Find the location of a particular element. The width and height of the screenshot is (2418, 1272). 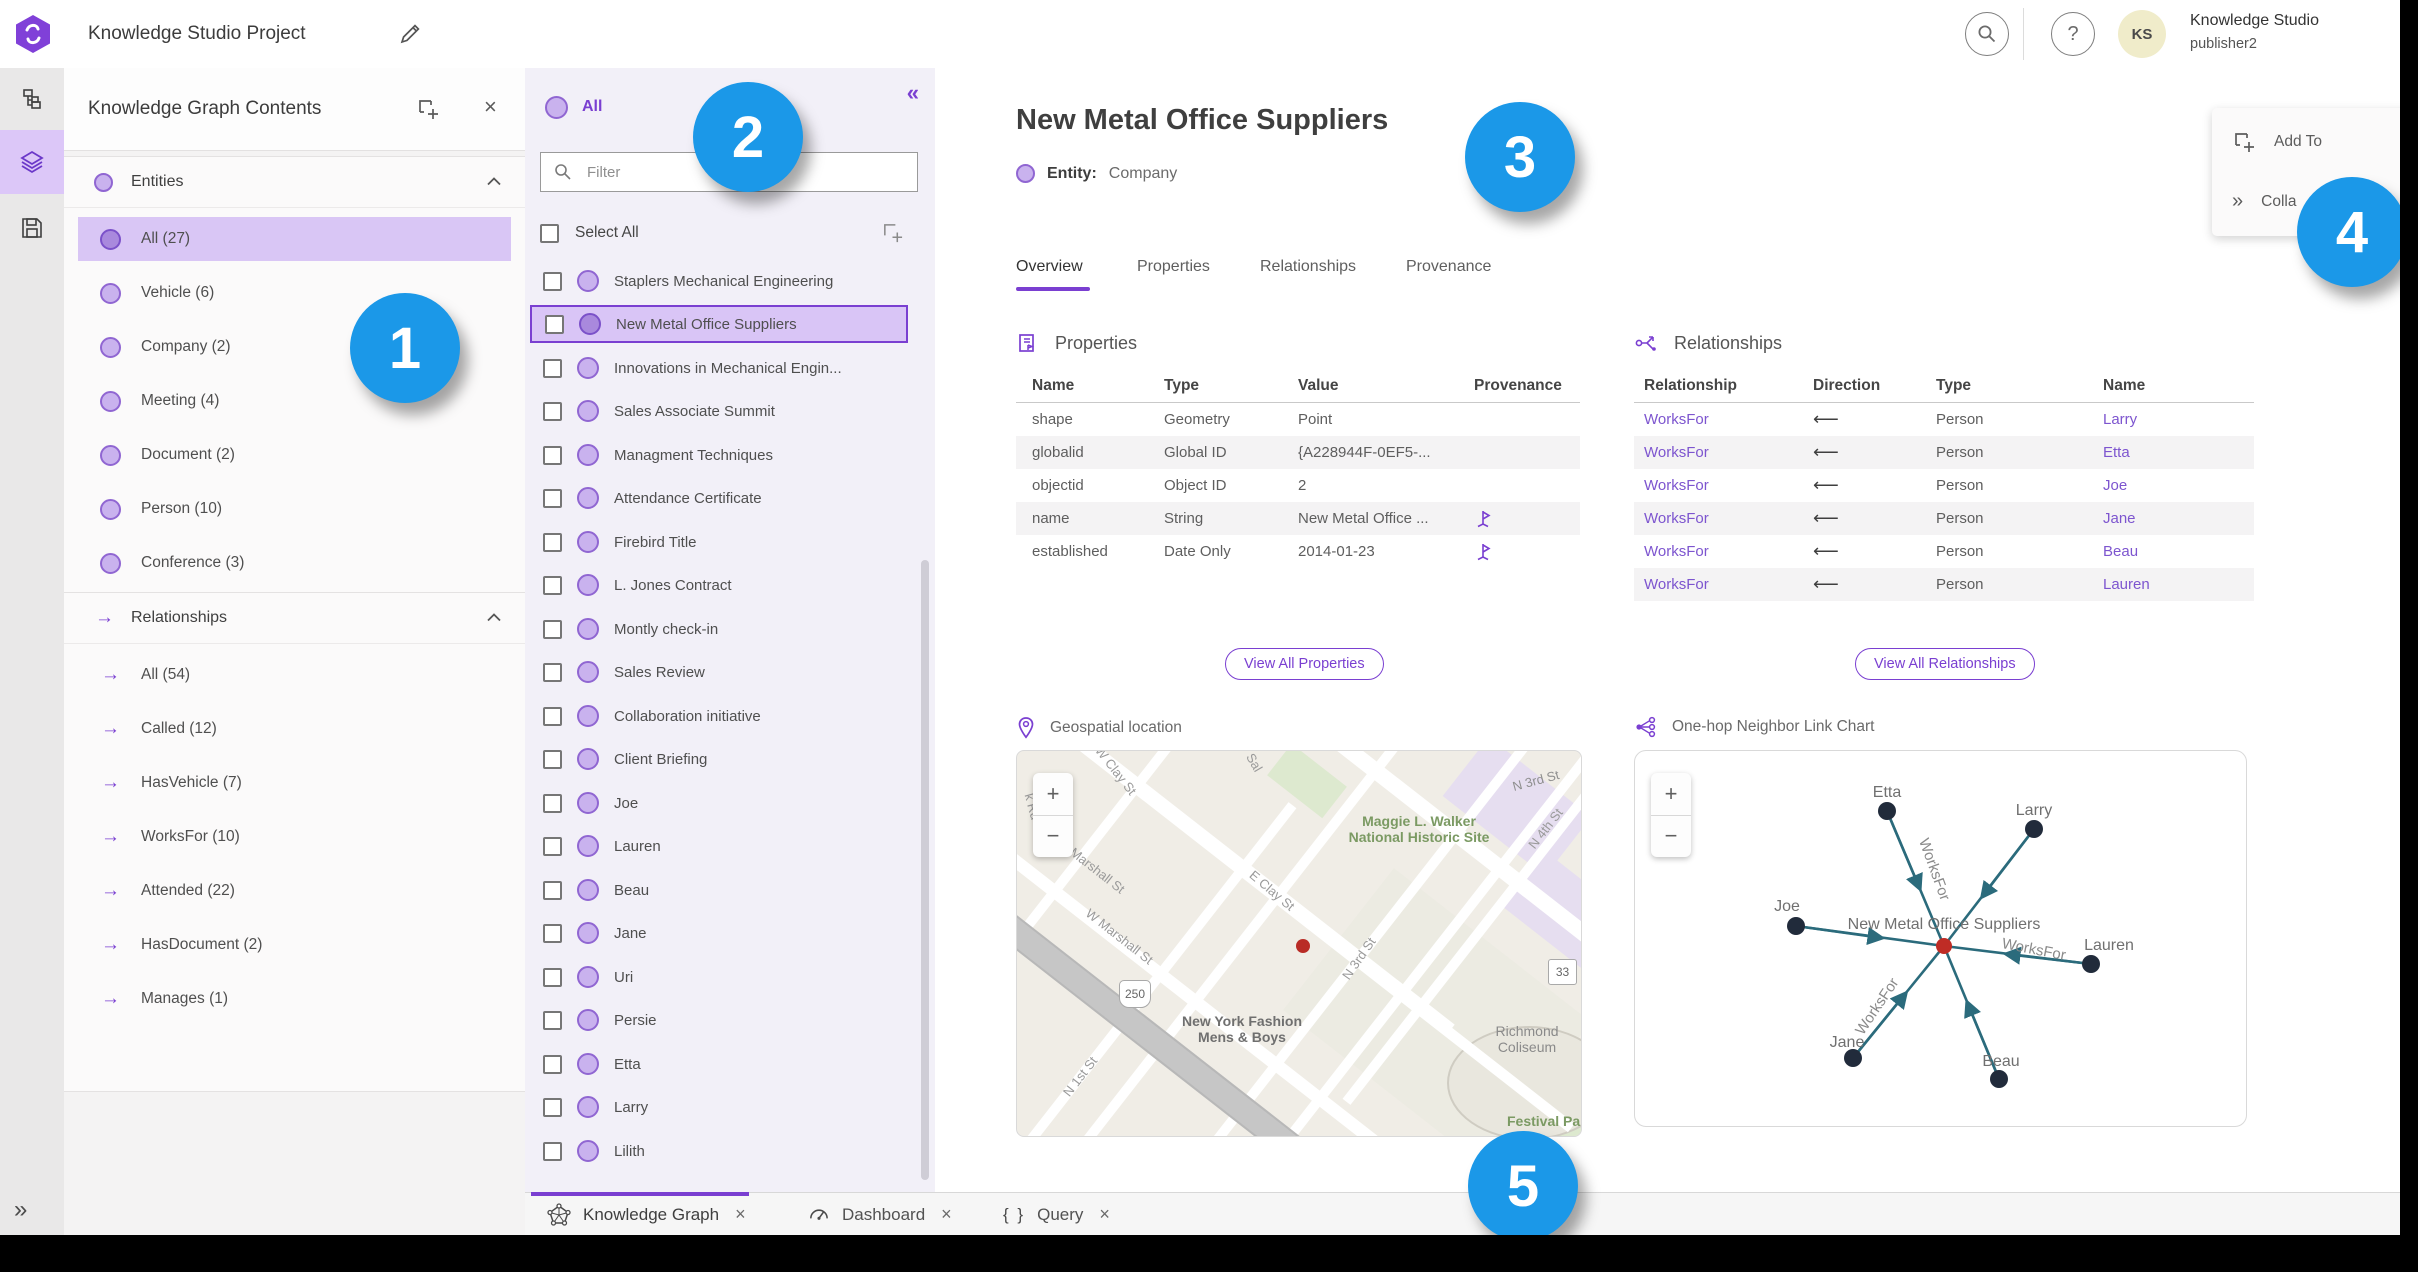

sidebar-item-manages: → Manages (1) is located at coordinates (294, 999).